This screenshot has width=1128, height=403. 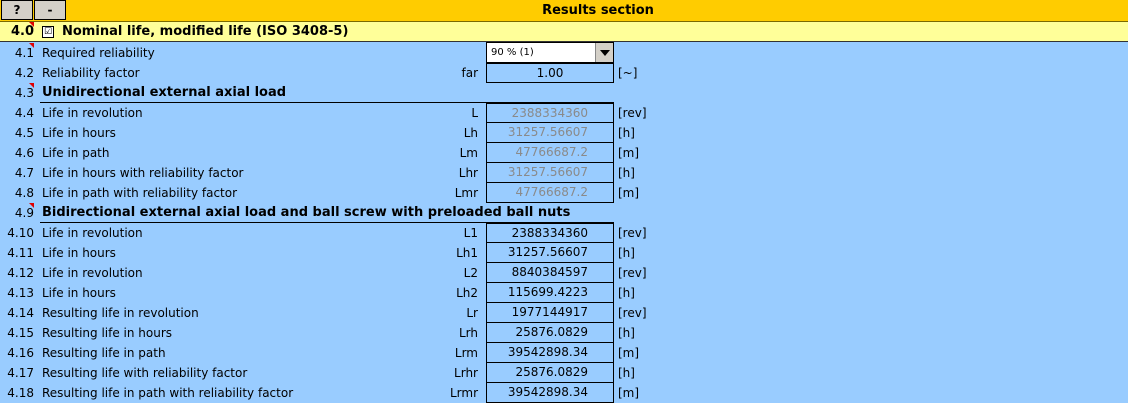 I want to click on row-symbol: Lrh, so click(x=468, y=333).